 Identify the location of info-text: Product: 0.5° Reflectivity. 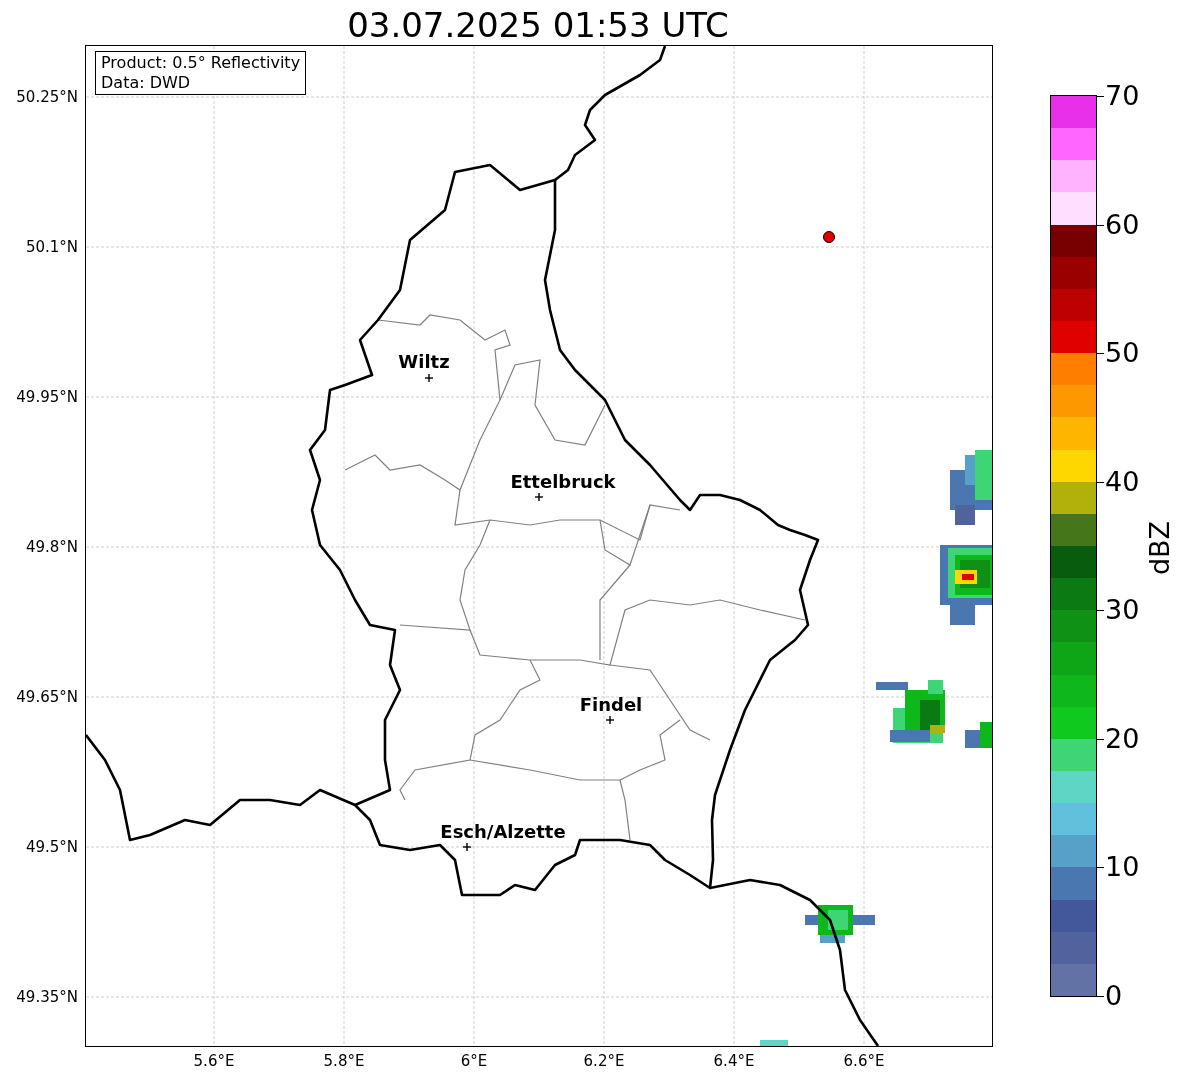
(201, 63).